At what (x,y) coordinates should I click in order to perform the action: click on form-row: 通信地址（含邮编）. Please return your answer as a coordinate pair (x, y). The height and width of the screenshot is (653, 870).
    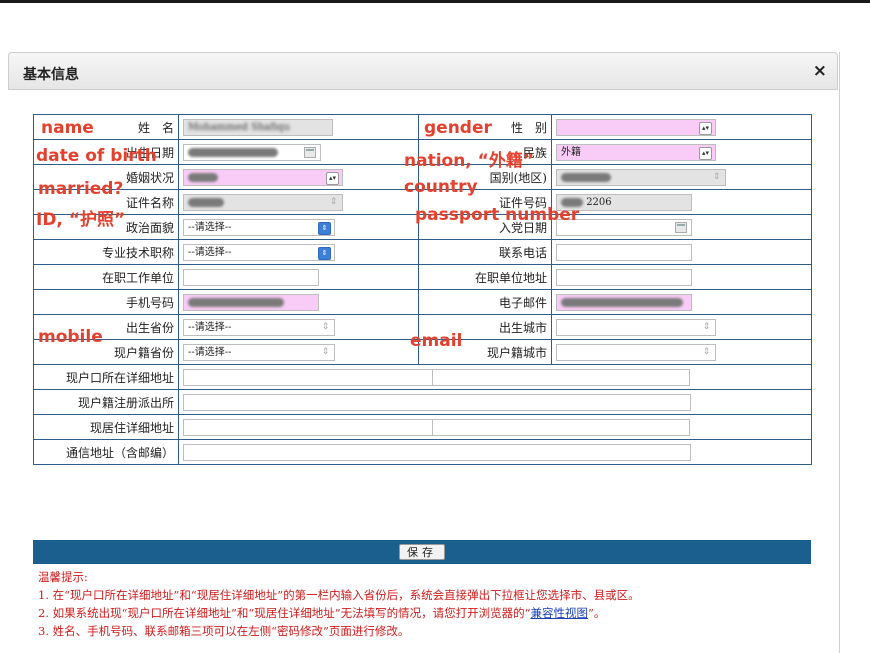
    Looking at the image, I should click on (422, 452).